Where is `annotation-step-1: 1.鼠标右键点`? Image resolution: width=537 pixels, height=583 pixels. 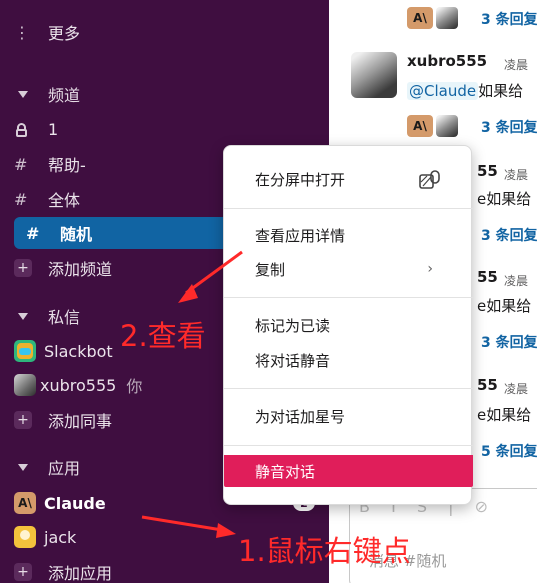
annotation-step-1: 1.鼠标右键点 is located at coordinates (324, 551).